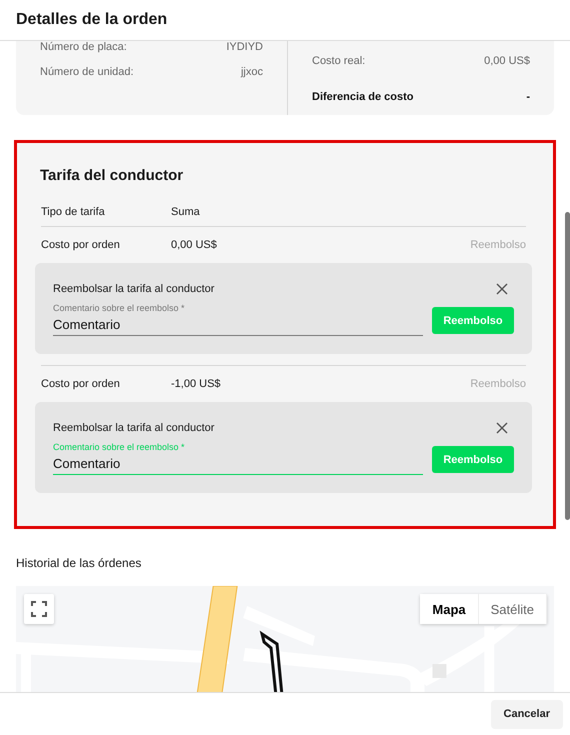 The image size is (570, 735). I want to click on summary-value: jjxoc, so click(251, 72).